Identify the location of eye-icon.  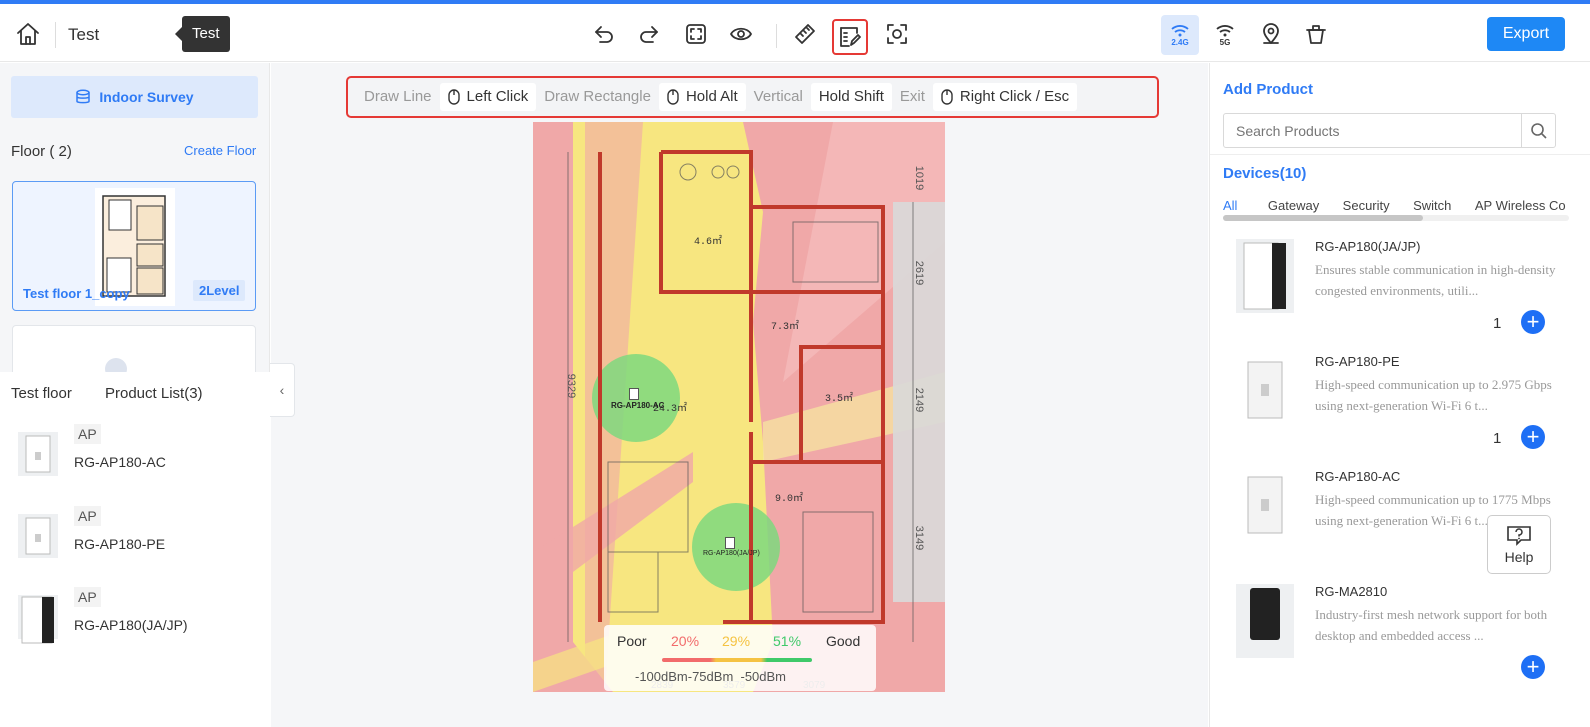
(741, 34).